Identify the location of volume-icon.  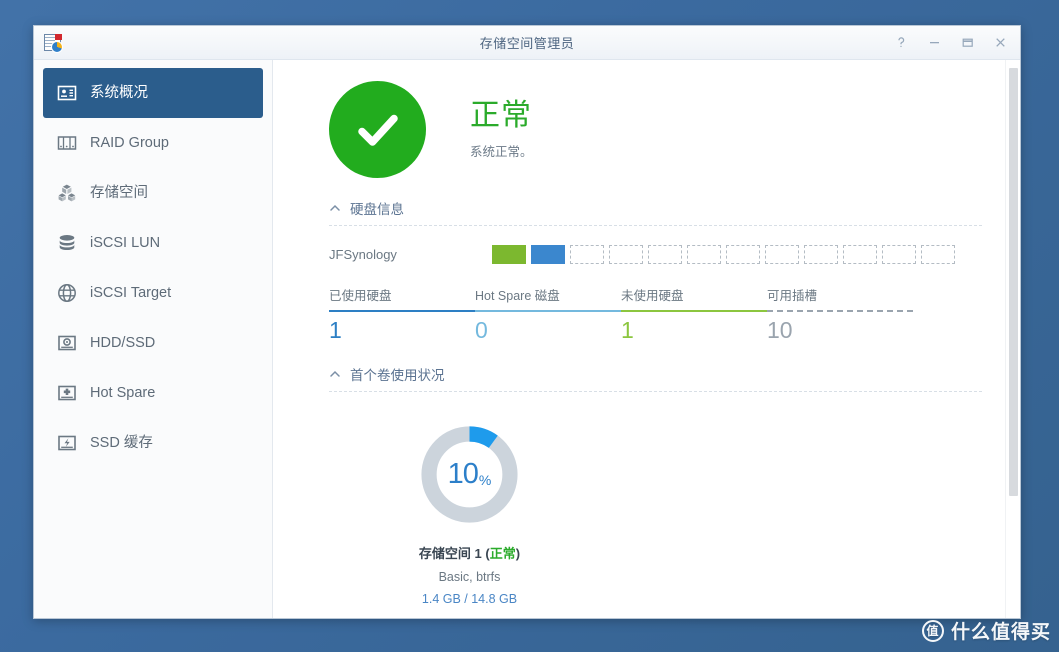
(67, 193).